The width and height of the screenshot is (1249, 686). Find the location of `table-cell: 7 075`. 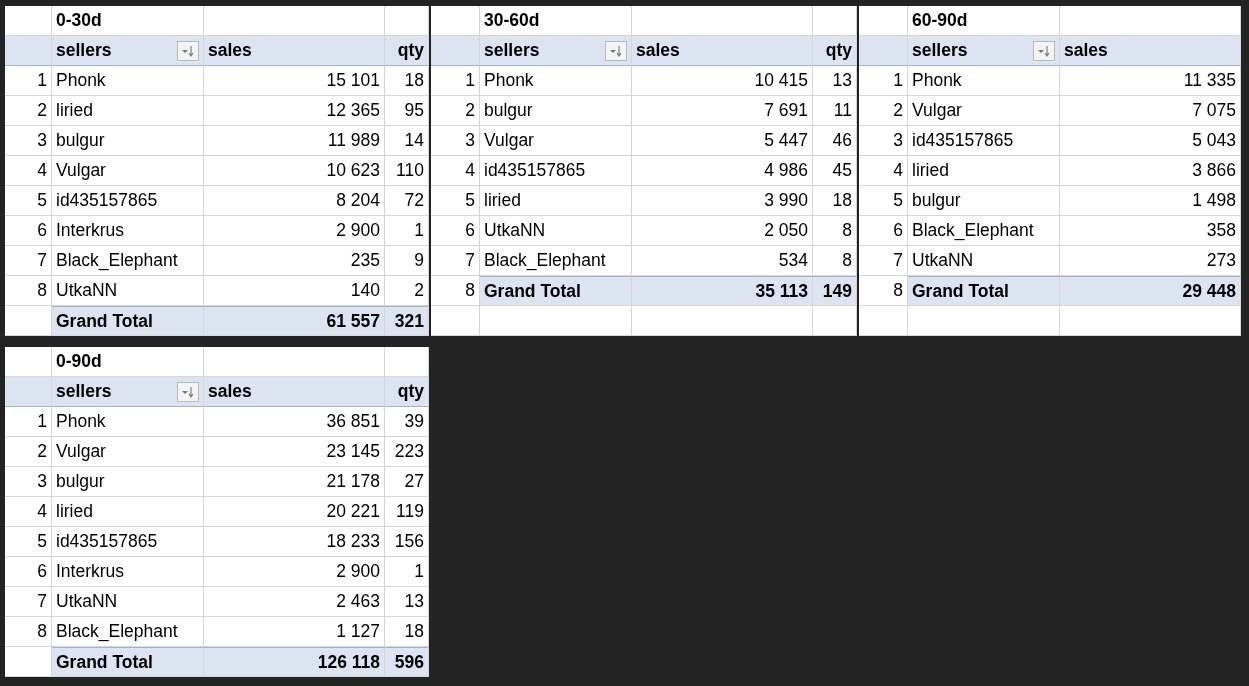

table-cell: 7 075 is located at coordinates (1150, 111).